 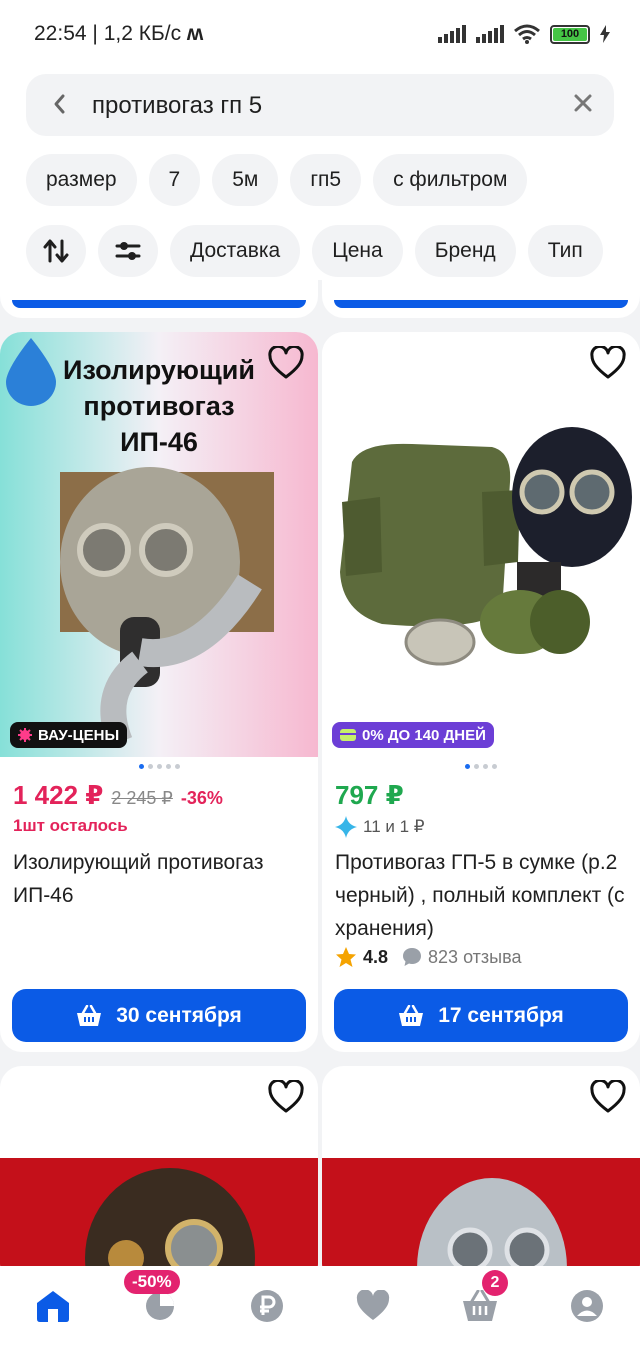 What do you see at coordinates (412, 957) in the screenshot?
I see `comment-icon` at bounding box center [412, 957].